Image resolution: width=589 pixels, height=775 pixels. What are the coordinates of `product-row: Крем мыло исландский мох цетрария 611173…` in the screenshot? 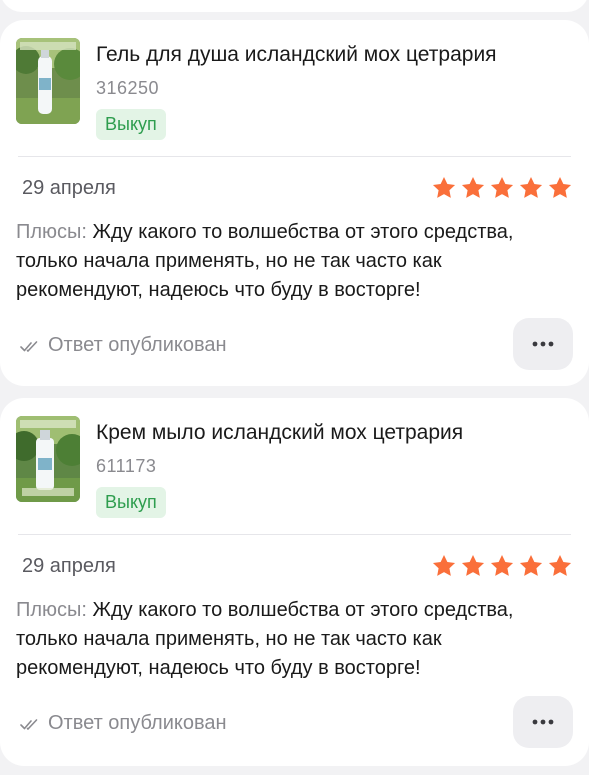 It's located at (294, 471).